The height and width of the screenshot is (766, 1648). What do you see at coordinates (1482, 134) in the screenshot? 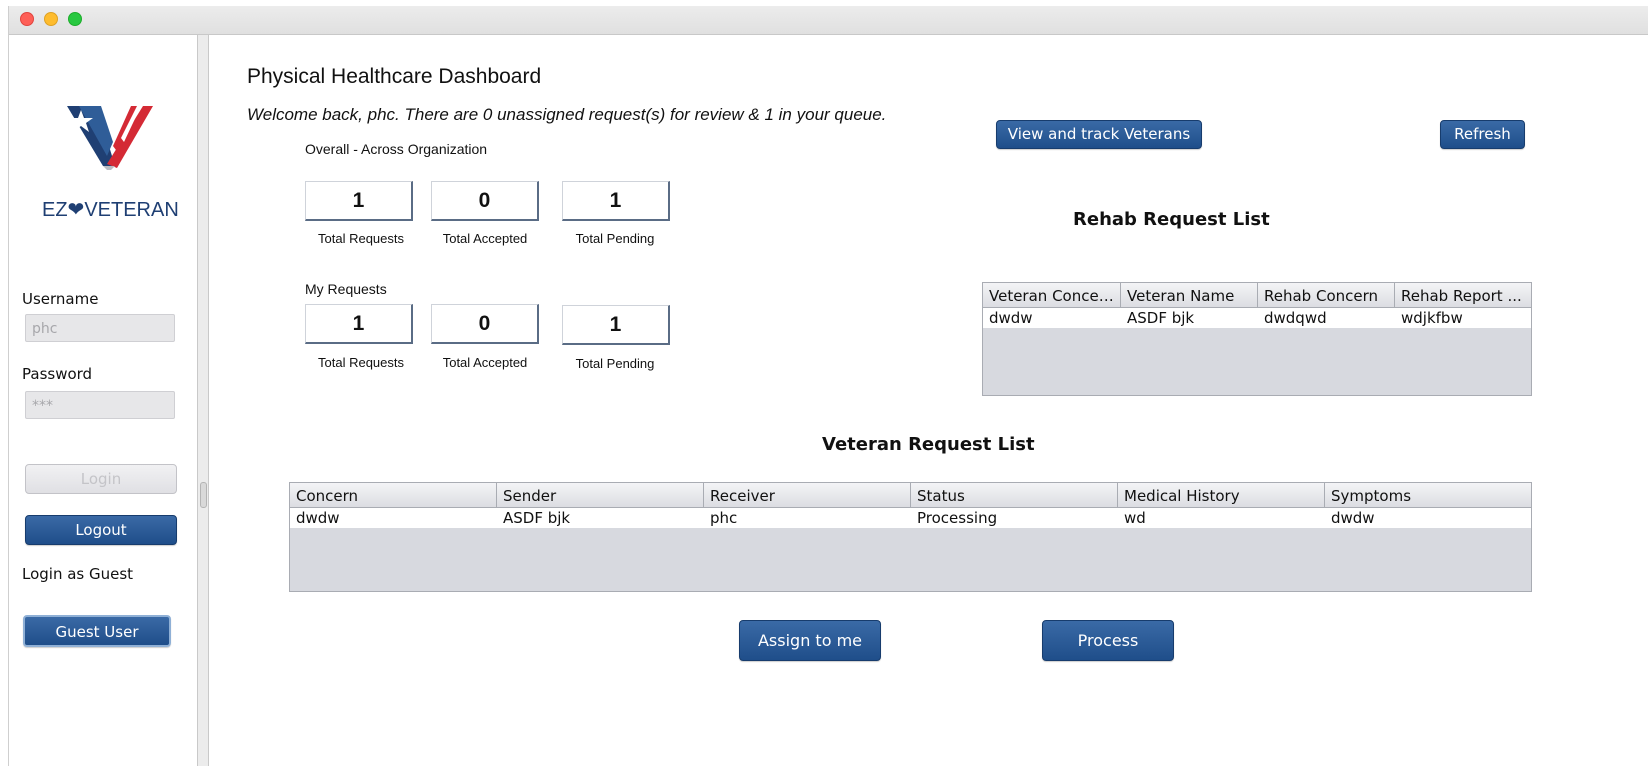
I see `refresh-button: Refresh` at bounding box center [1482, 134].